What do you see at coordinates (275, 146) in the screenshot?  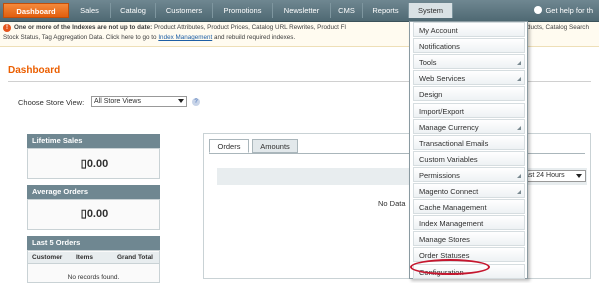 I see `tab-amounts: Amounts` at bounding box center [275, 146].